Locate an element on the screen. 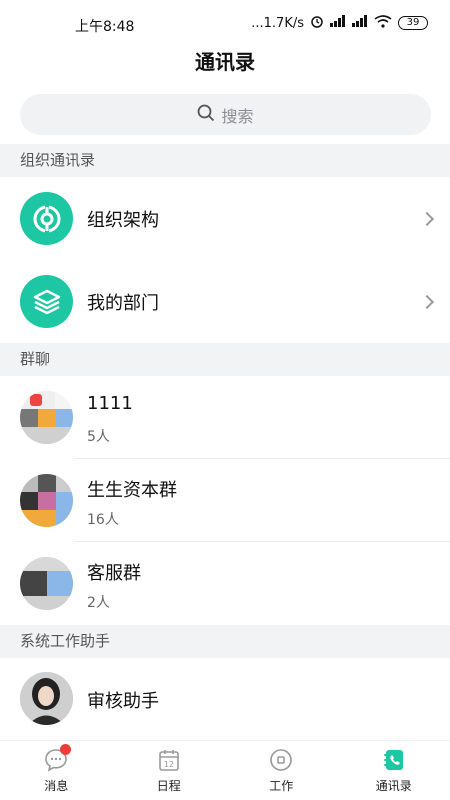  group-member-count: 5人 is located at coordinates (98, 437).